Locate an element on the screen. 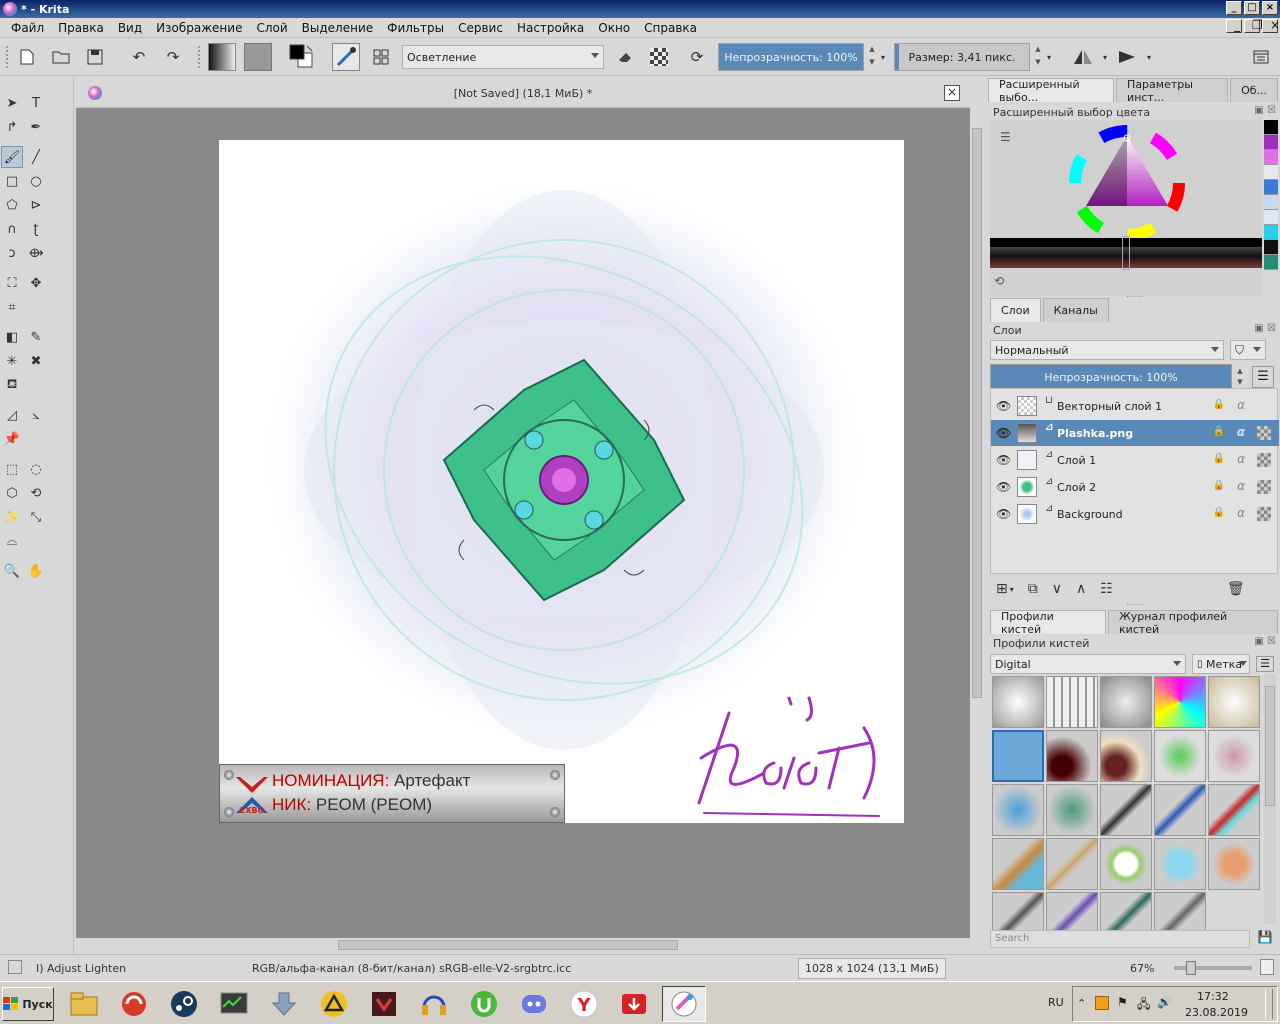  layer-row: 👁 ⊔ Векторный слой 1 🔒 α is located at coordinates (1135, 406).